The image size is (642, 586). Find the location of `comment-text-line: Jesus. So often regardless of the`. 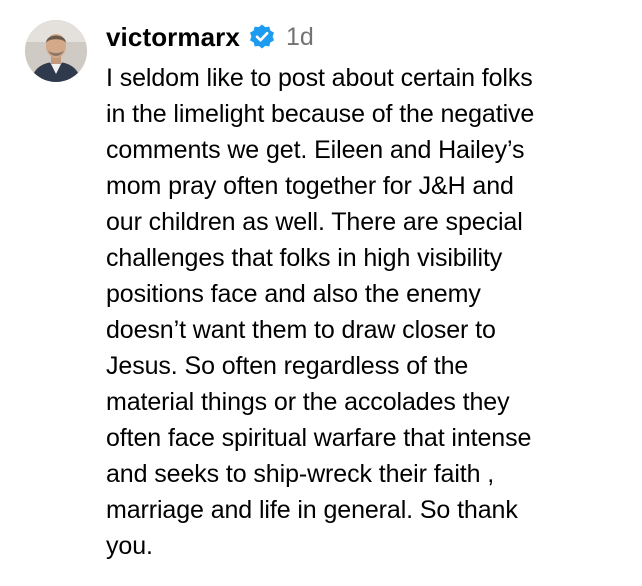

comment-text-line: Jesus. So often regardless of the is located at coordinates (287, 366).